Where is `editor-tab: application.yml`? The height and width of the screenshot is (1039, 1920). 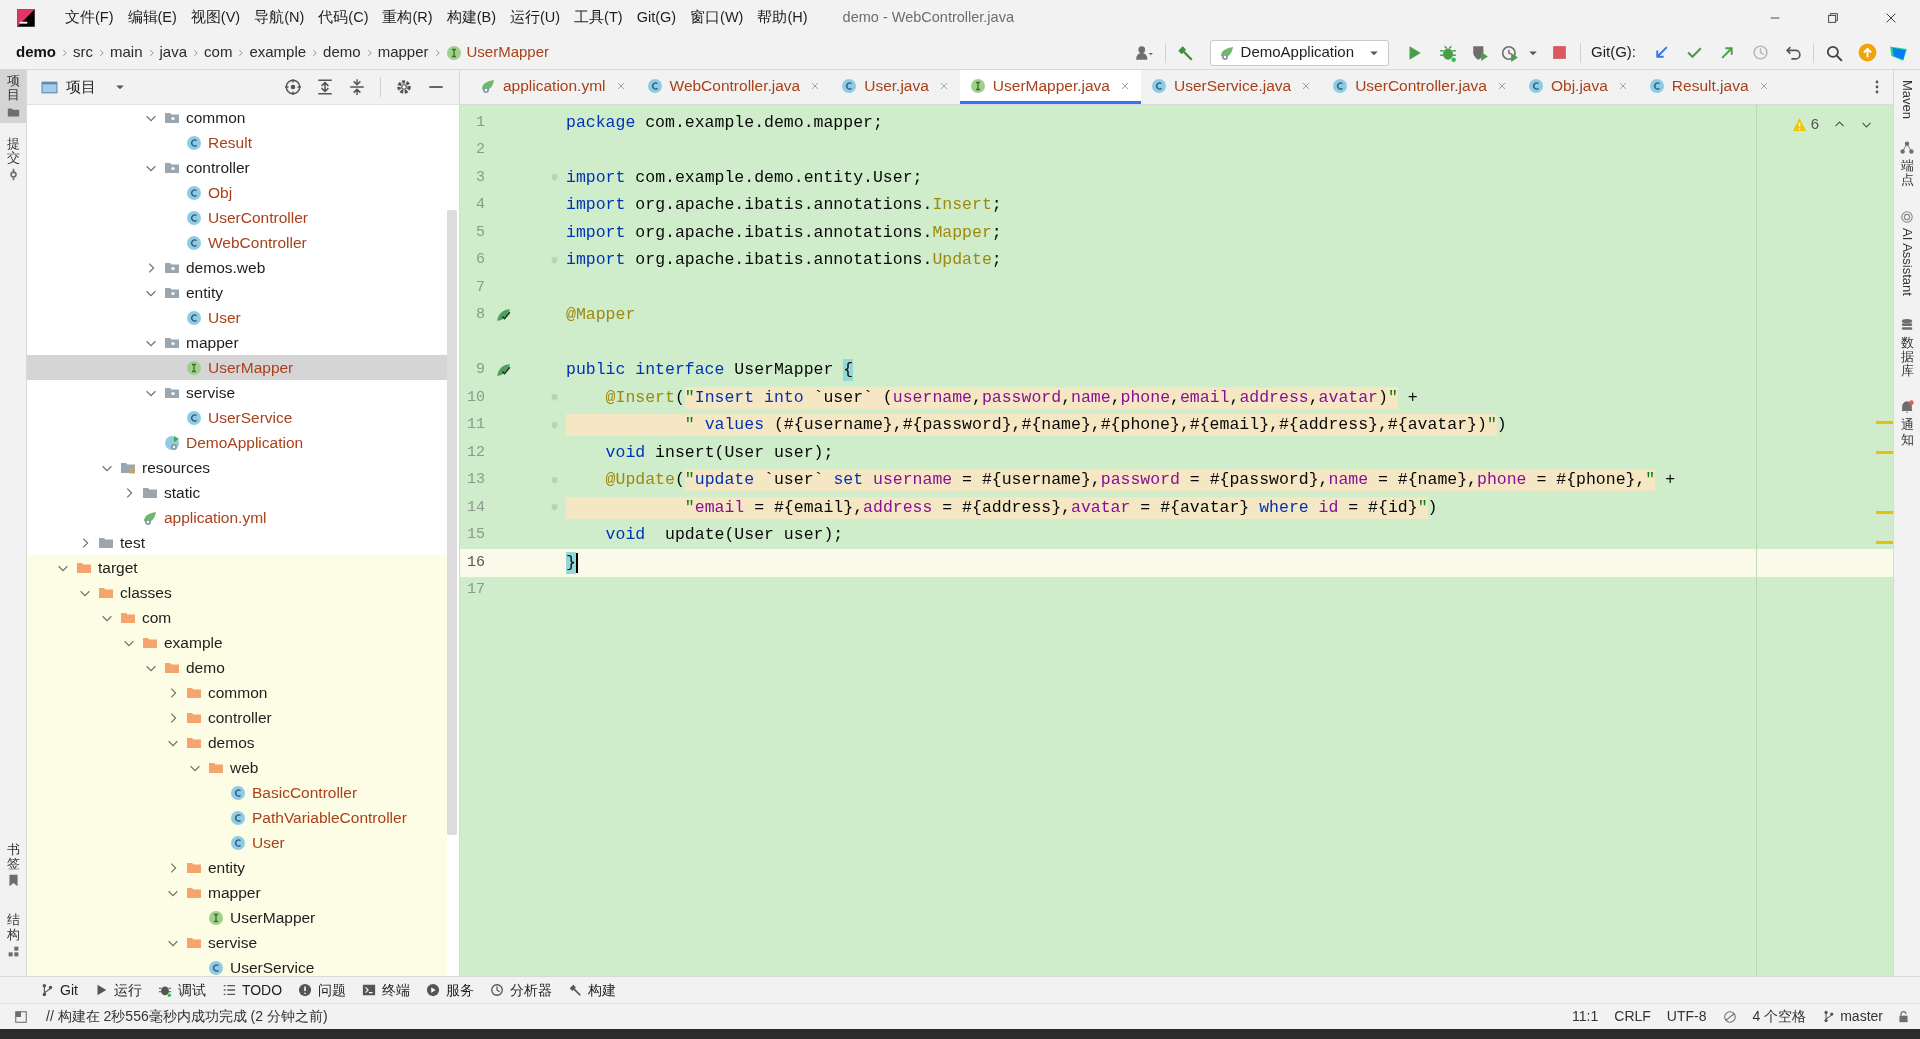 editor-tab: application.yml is located at coordinates (553, 87).